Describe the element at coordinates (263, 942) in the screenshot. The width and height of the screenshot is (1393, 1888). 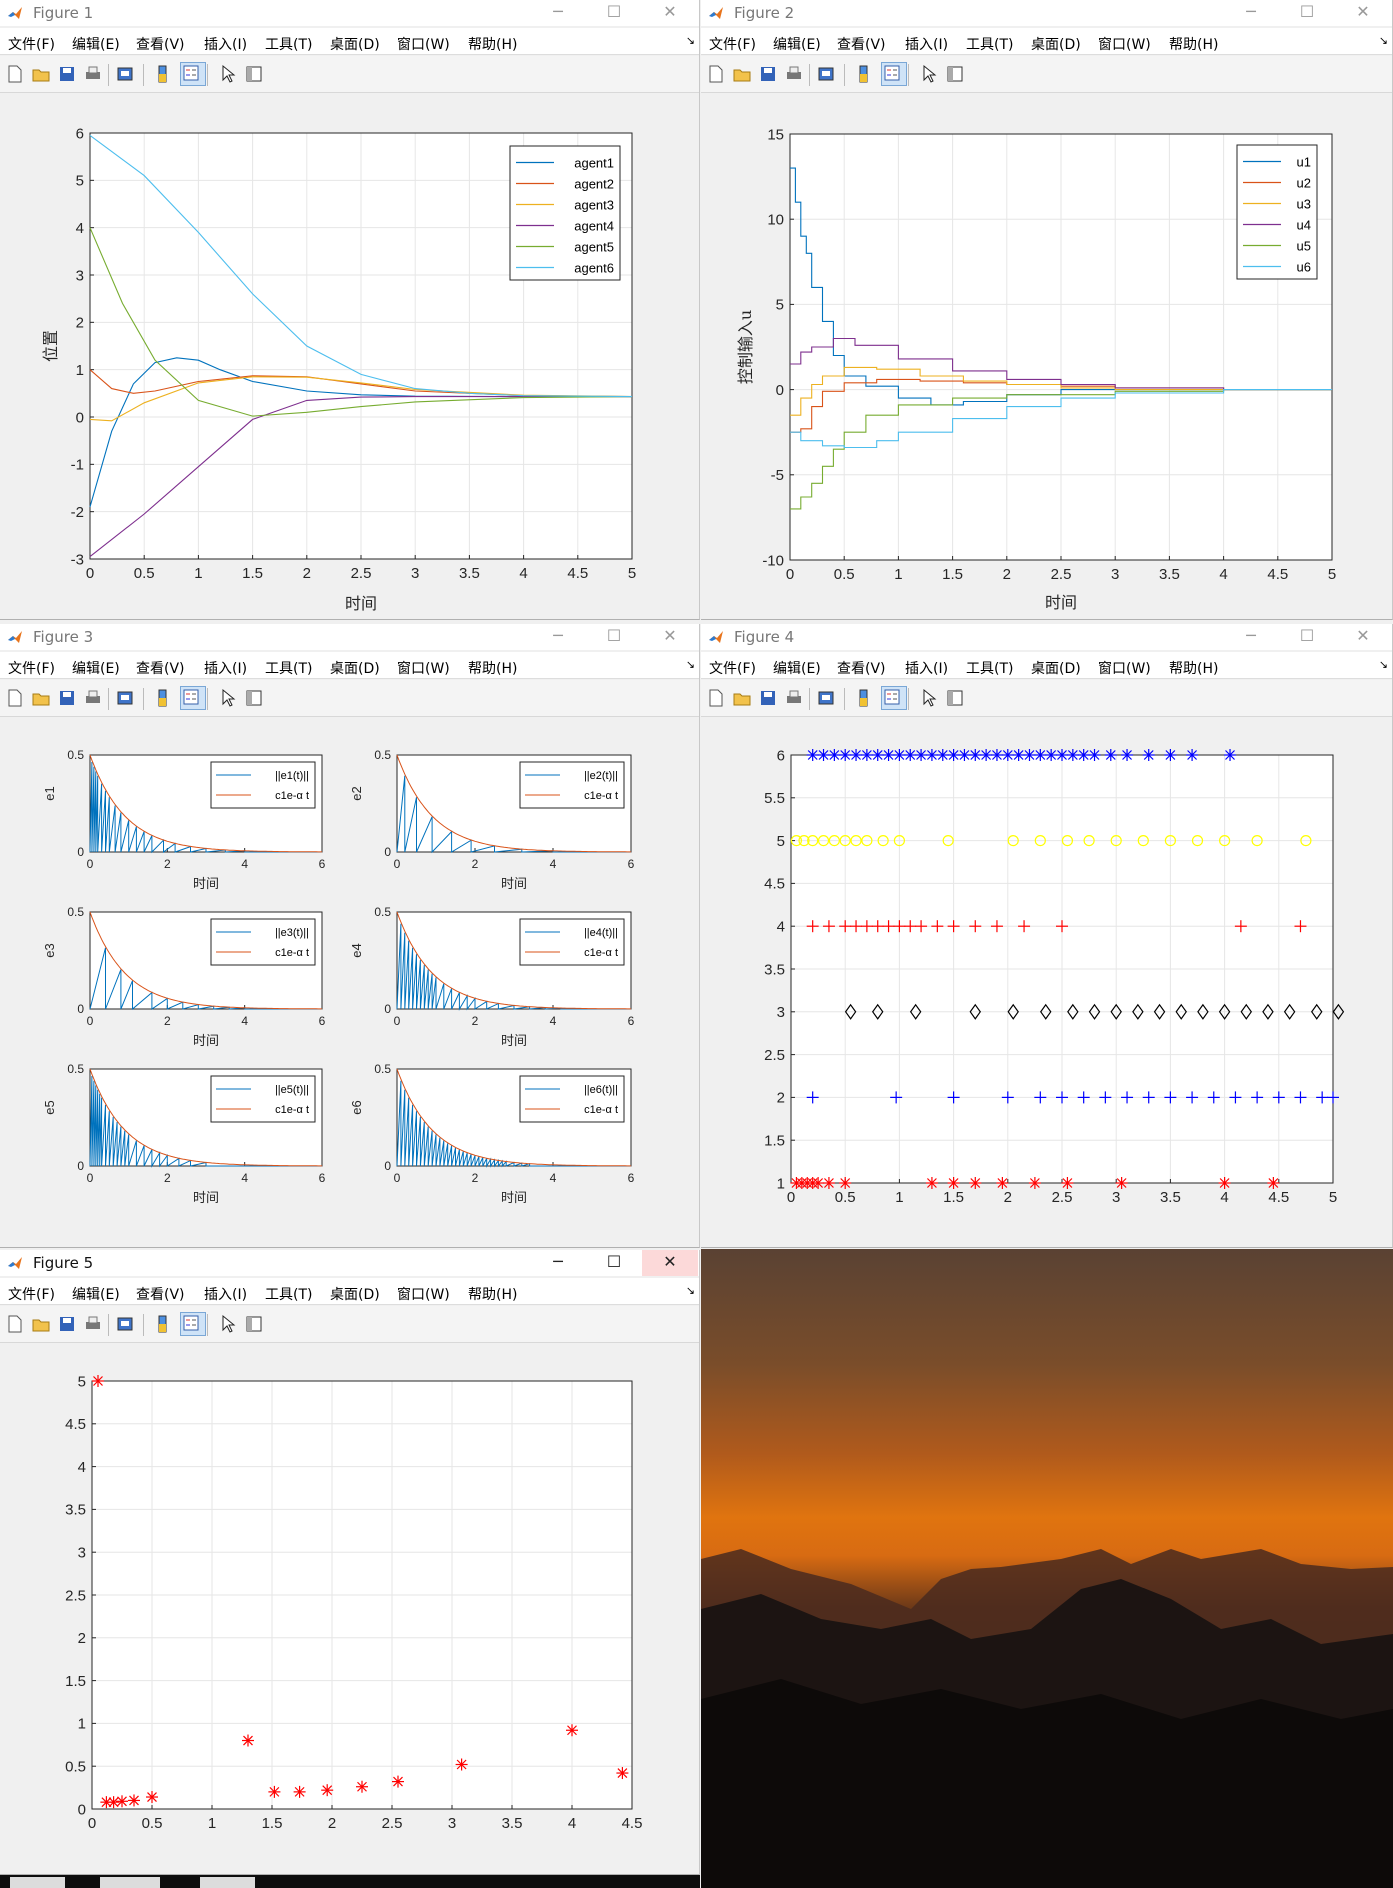
I see `legend: ||e3(t)|| c1e-α t` at that location.